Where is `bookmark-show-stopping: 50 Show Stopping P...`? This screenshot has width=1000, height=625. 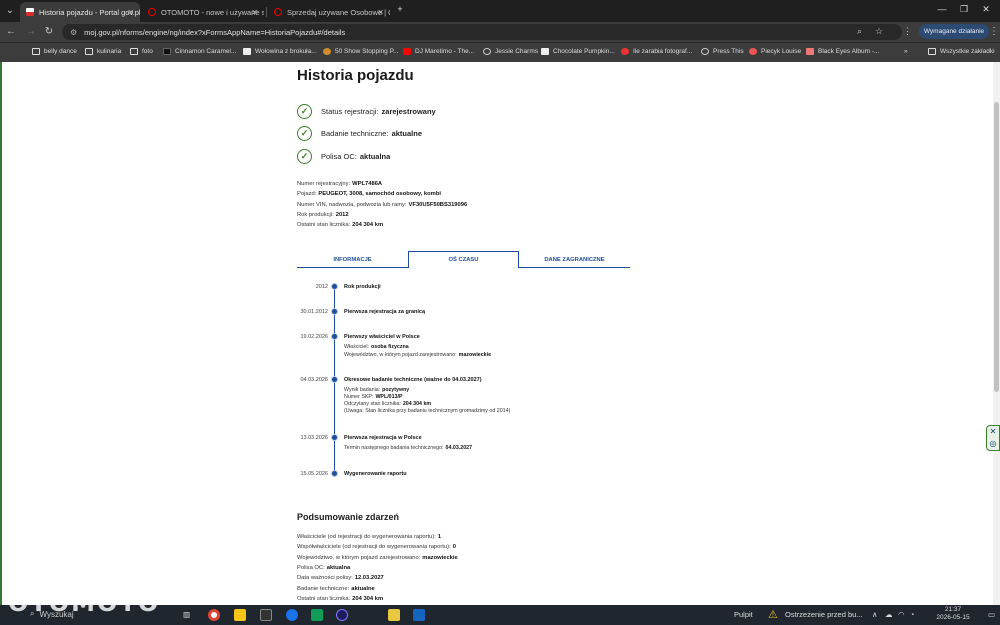
bookmark-show-stopping: 50 Show Stopping P... is located at coordinates (360, 51).